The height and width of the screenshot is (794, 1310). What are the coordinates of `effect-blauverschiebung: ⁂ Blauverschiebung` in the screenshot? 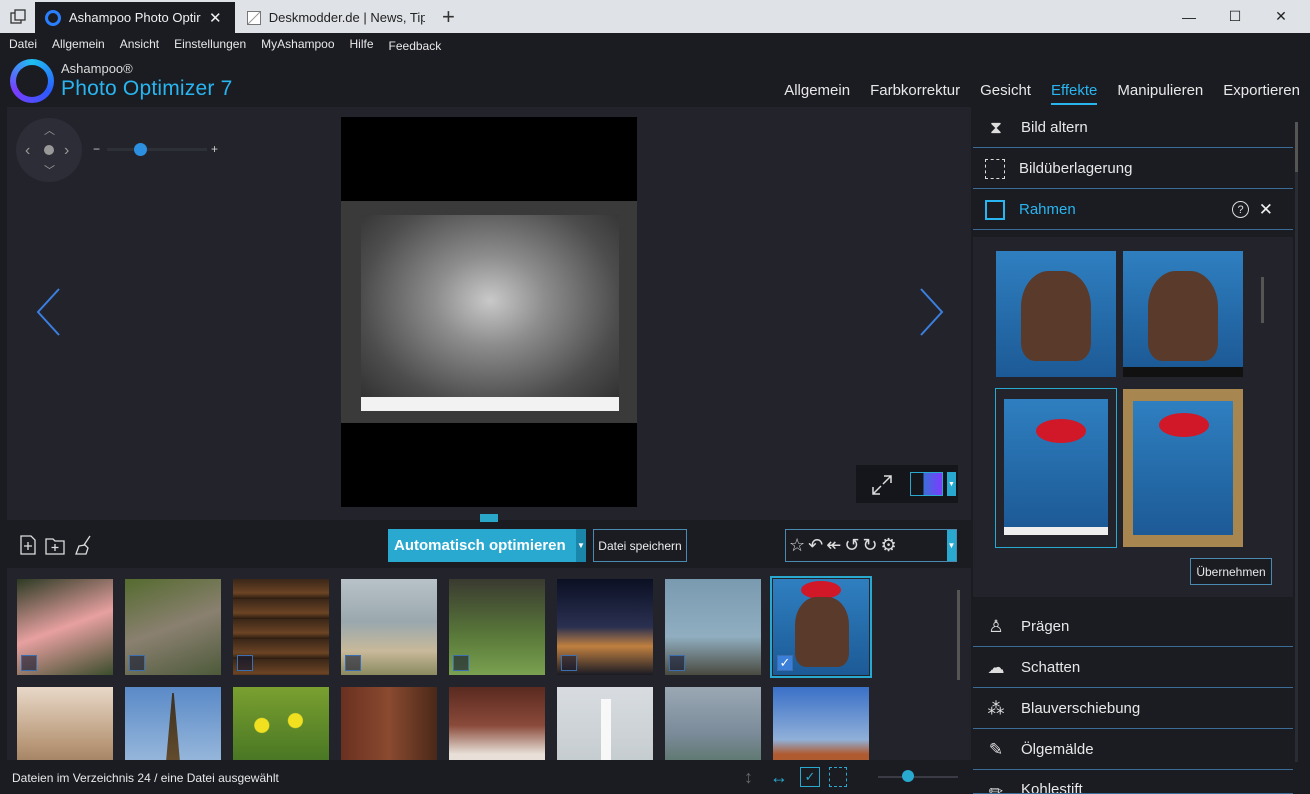 It's located at (1133, 709).